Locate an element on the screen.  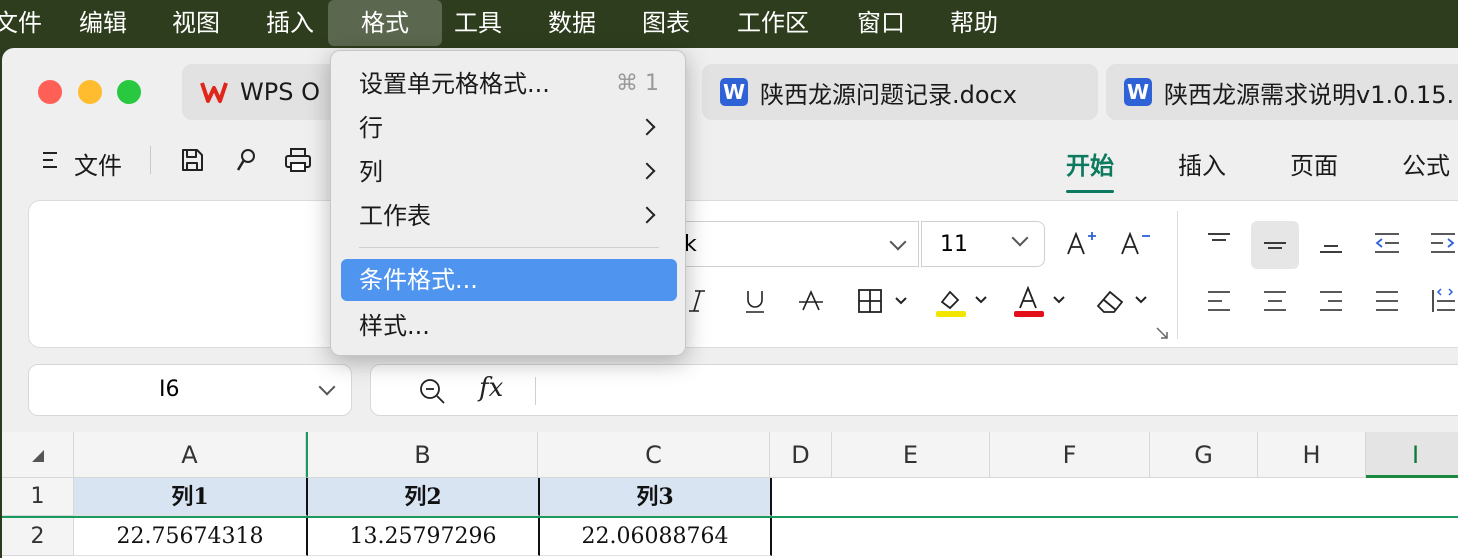
select-all-corner is located at coordinates (38, 455).